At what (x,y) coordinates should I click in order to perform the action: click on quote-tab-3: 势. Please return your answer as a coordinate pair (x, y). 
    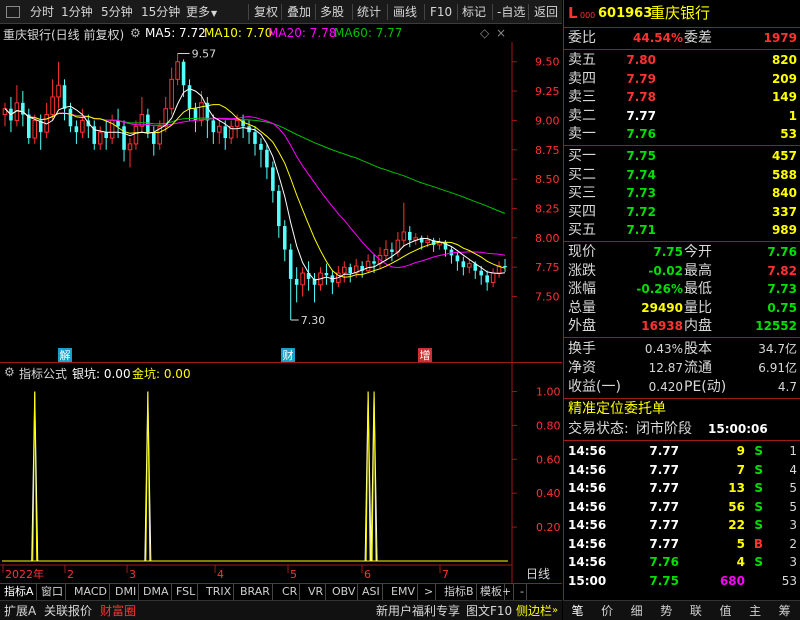
    Looking at the image, I should click on (666, 610).